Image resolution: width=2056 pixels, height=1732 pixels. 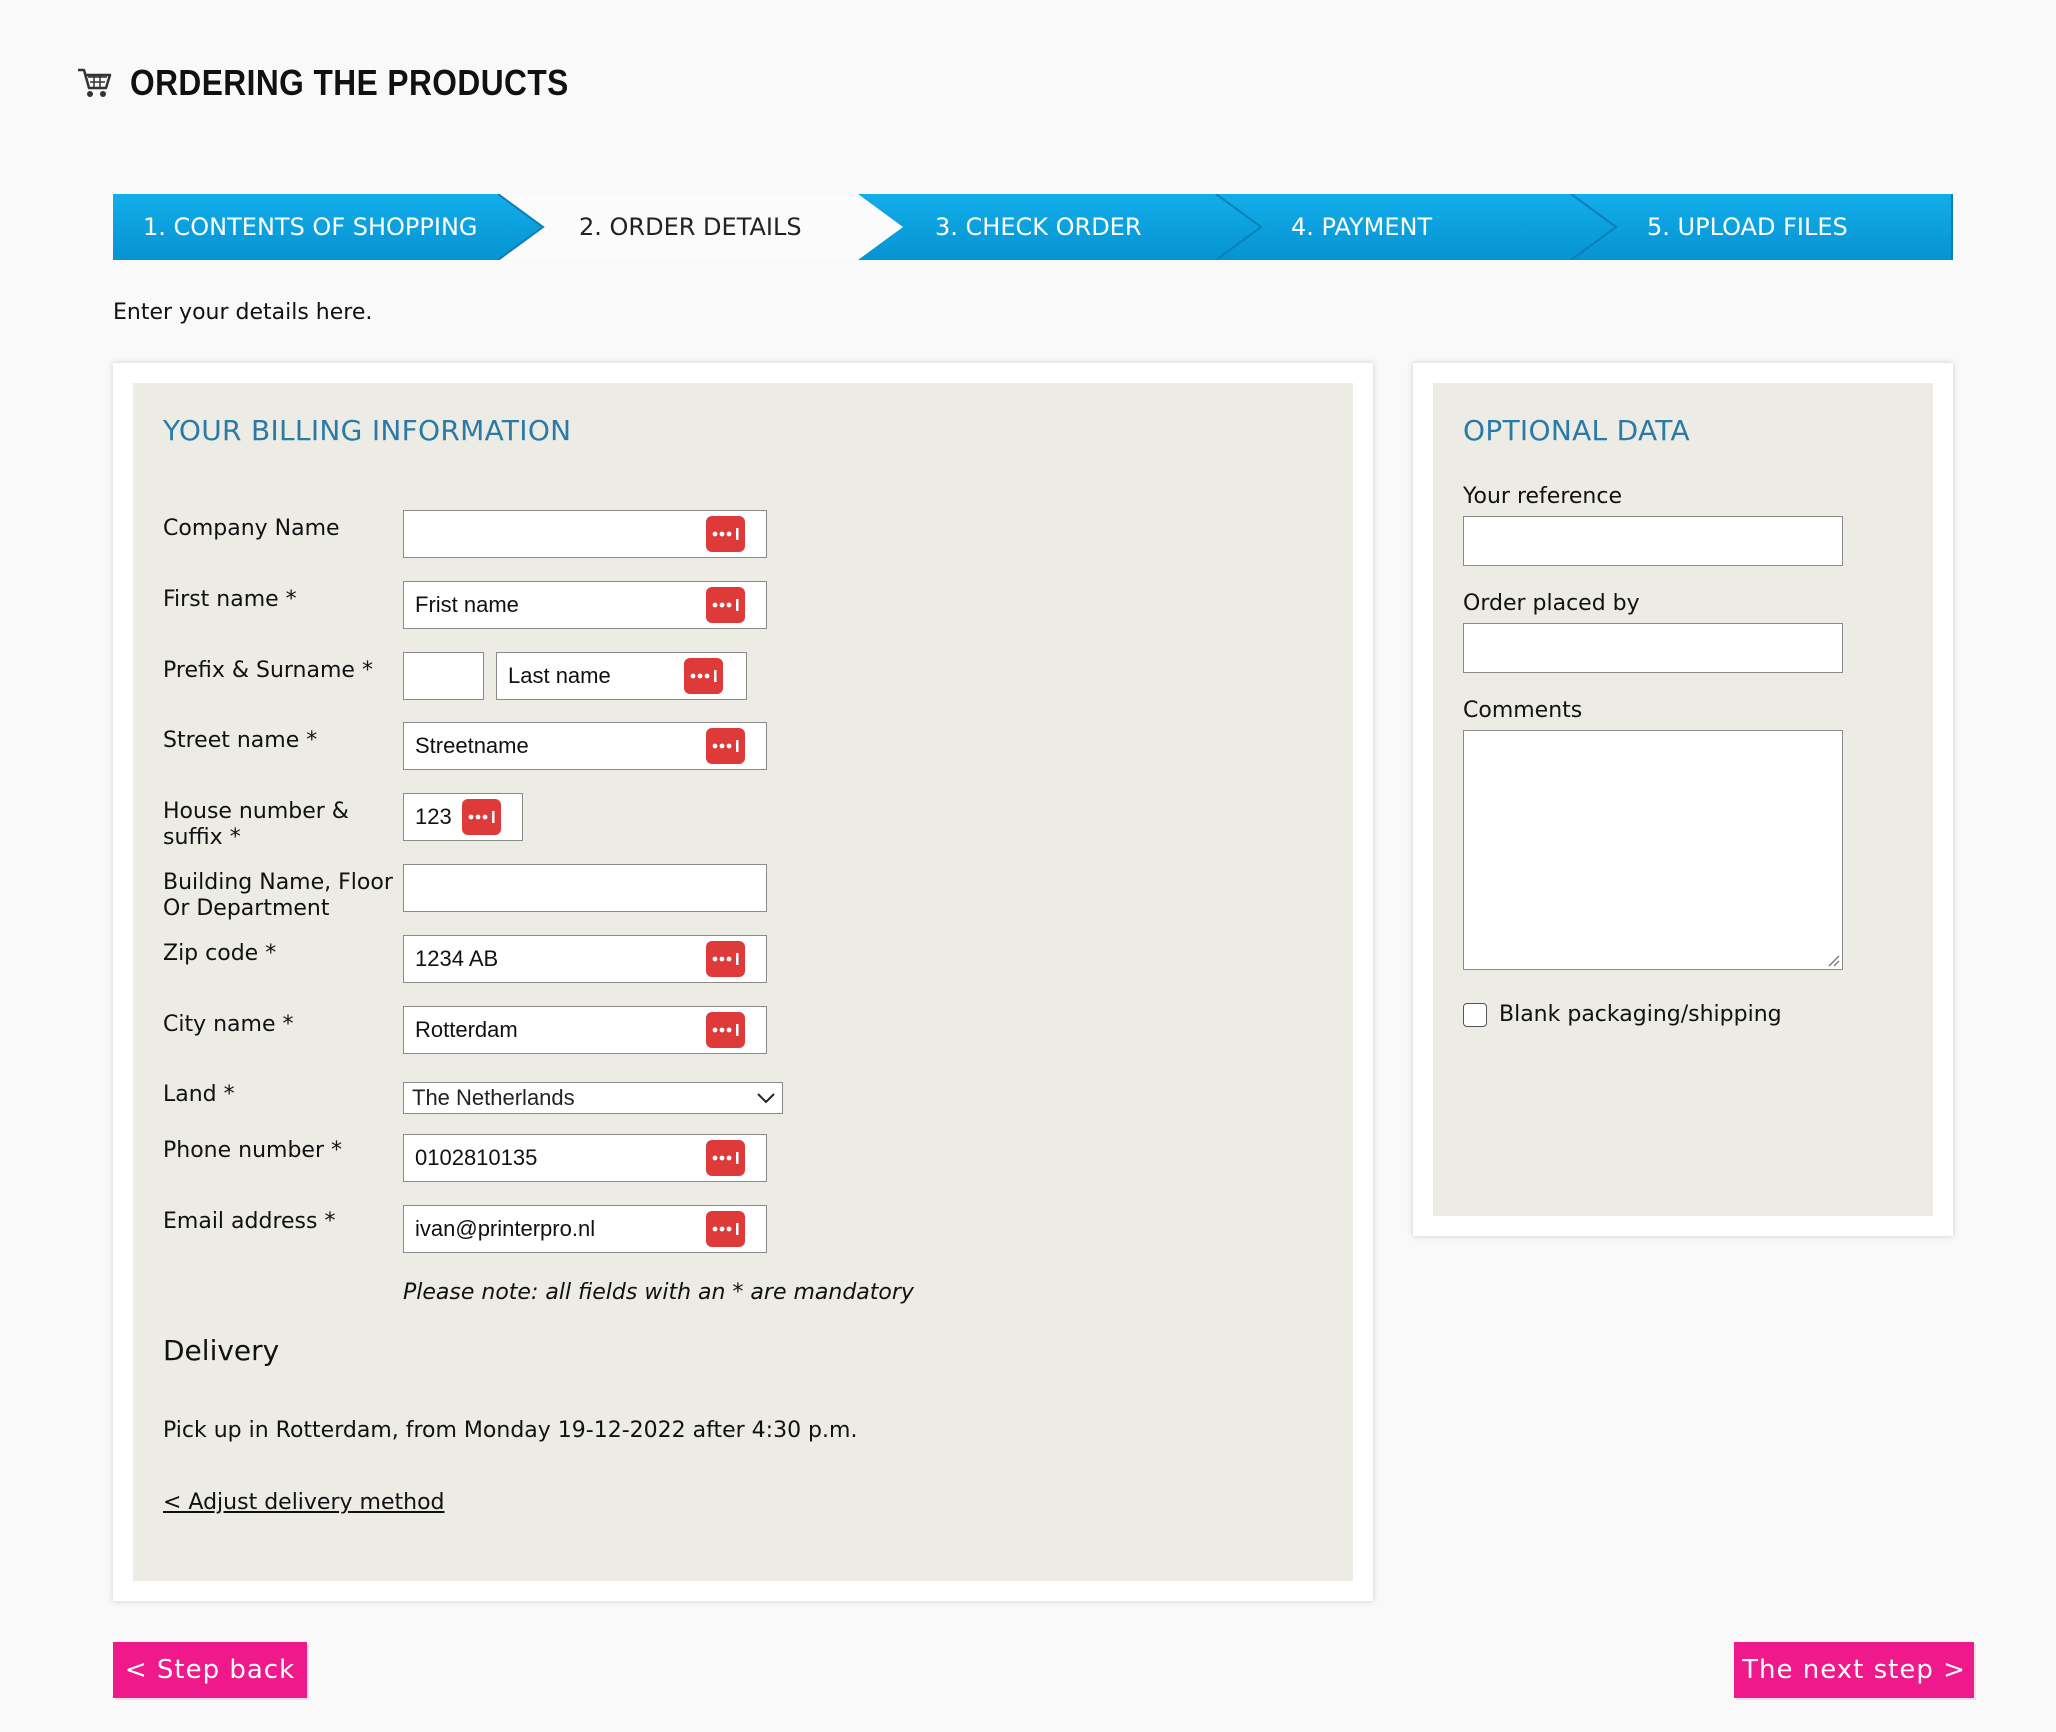 What do you see at coordinates (493, 1097) in the screenshot?
I see `land-value: The Netherlands` at bounding box center [493, 1097].